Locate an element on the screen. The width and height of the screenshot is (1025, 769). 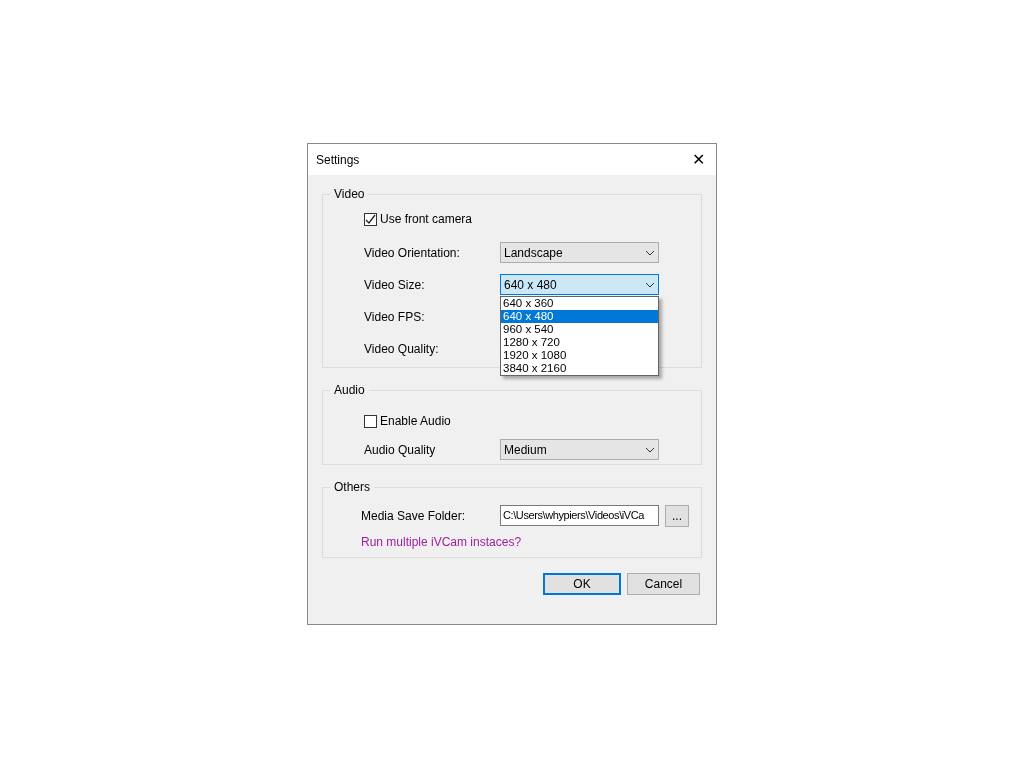
group-title: Audio is located at coordinates (349, 390).